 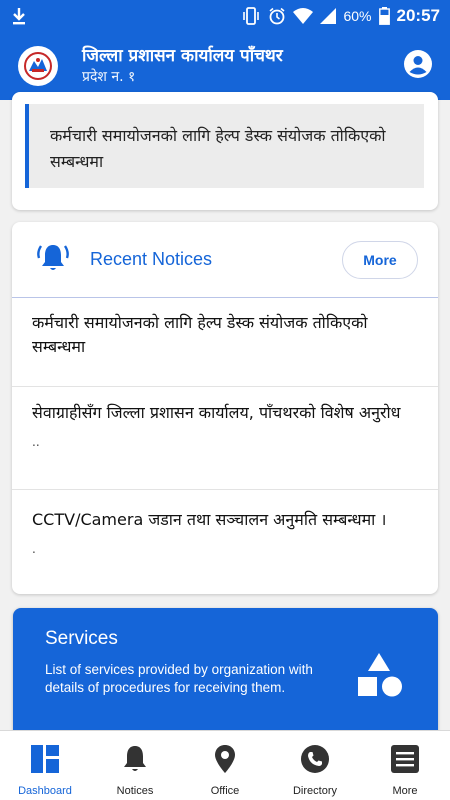 What do you see at coordinates (225, 759) in the screenshot?
I see `location-pin-icon` at bounding box center [225, 759].